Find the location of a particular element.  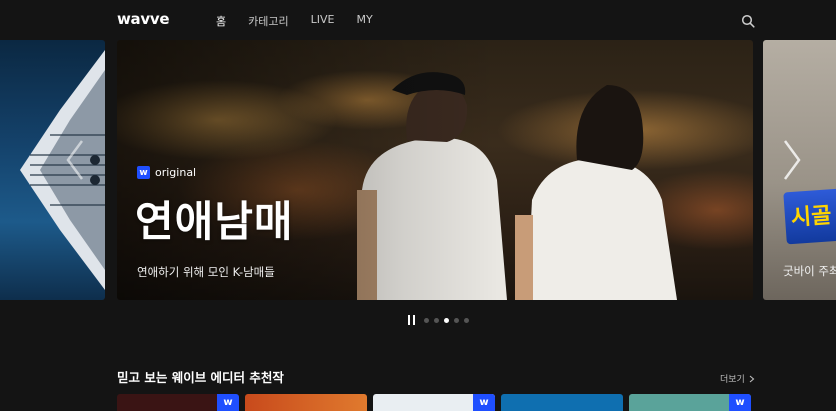

hero-title: 연애남매 is located at coordinates (214, 221).